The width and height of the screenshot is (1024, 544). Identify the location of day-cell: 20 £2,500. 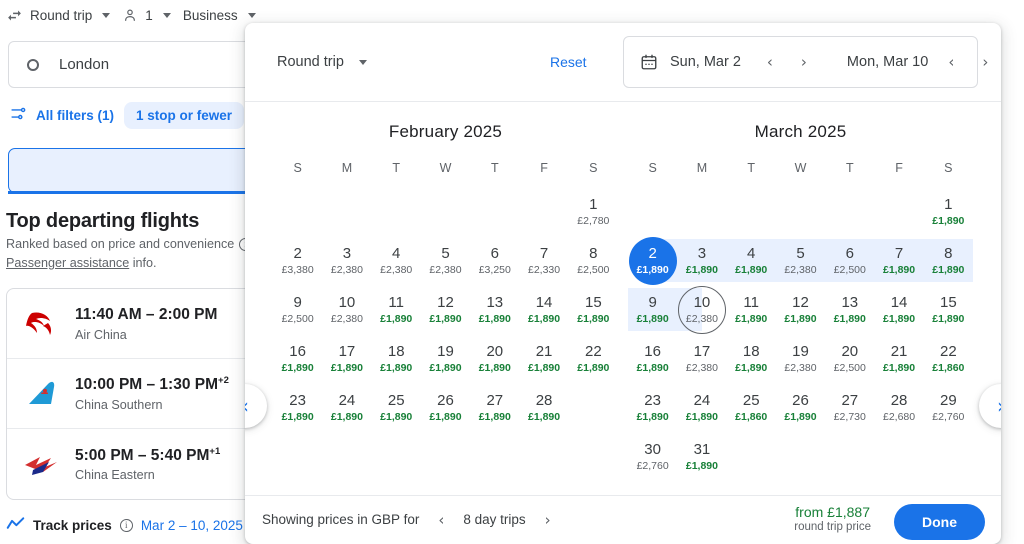
(849, 358).